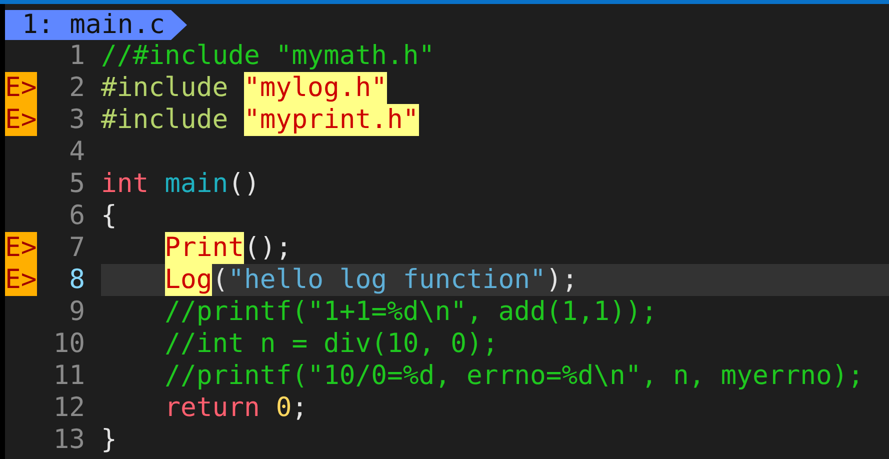 The height and width of the screenshot is (459, 889). Describe the element at coordinates (196, 184) in the screenshot. I see `function-name: main` at that location.